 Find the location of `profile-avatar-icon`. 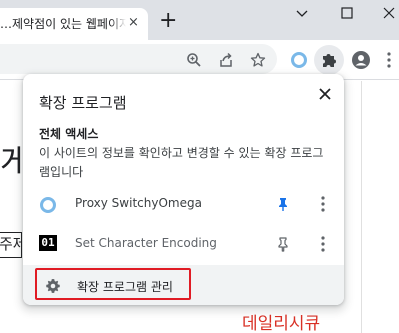

profile-avatar-icon is located at coordinates (361, 60).